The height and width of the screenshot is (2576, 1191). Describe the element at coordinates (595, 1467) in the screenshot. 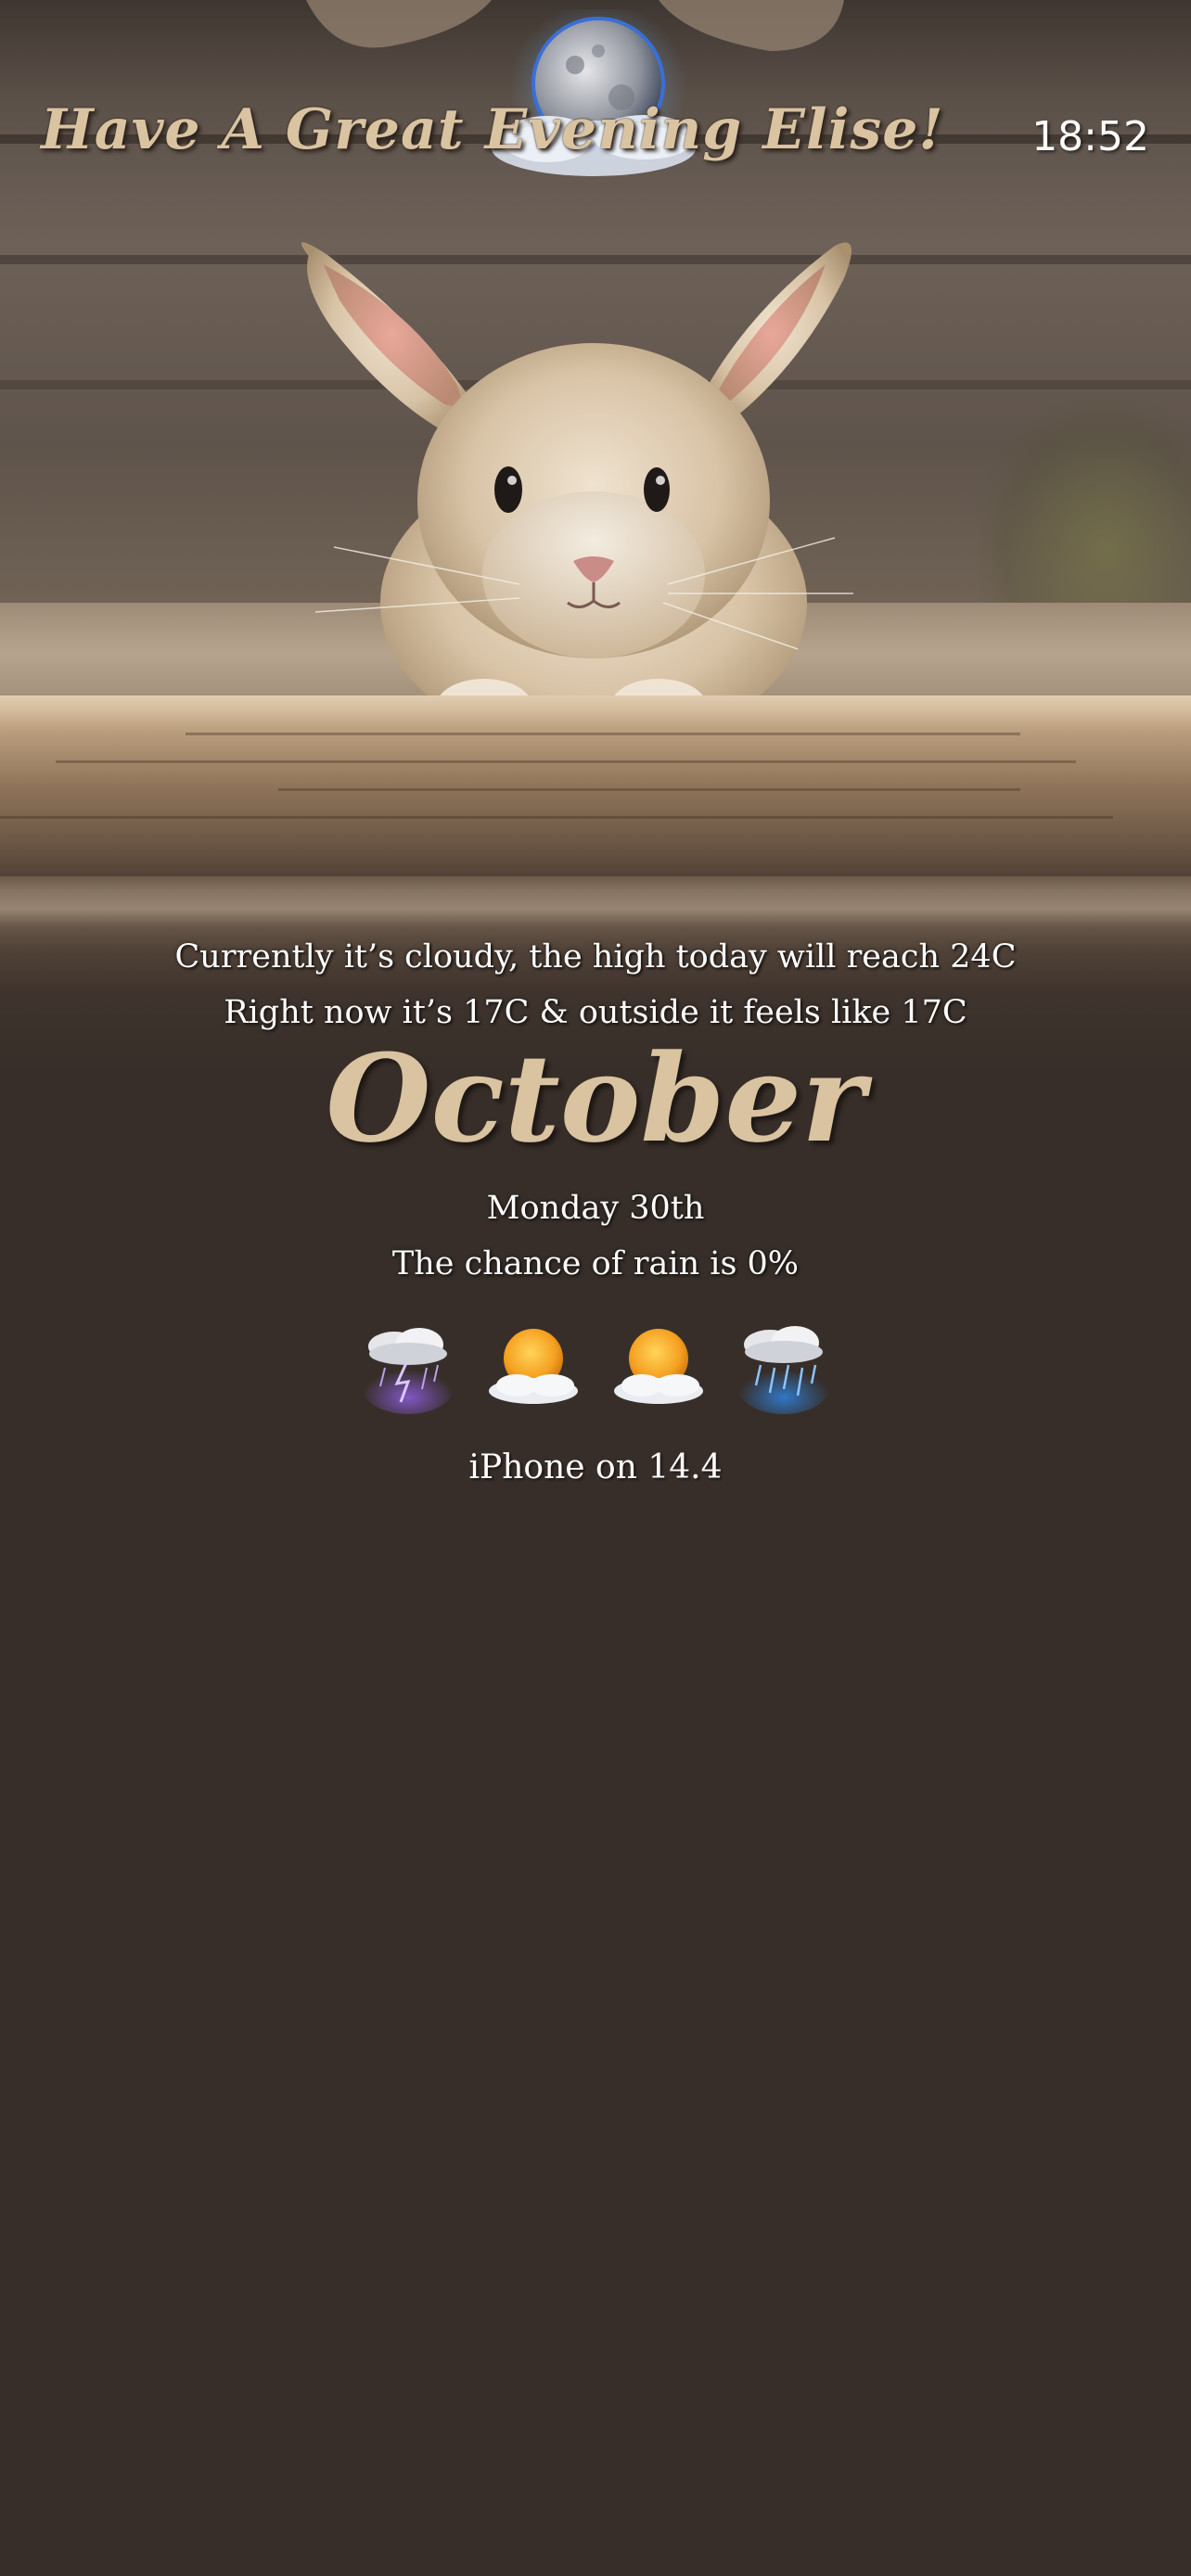

I see `battery-status: iPhone on 14.4` at that location.